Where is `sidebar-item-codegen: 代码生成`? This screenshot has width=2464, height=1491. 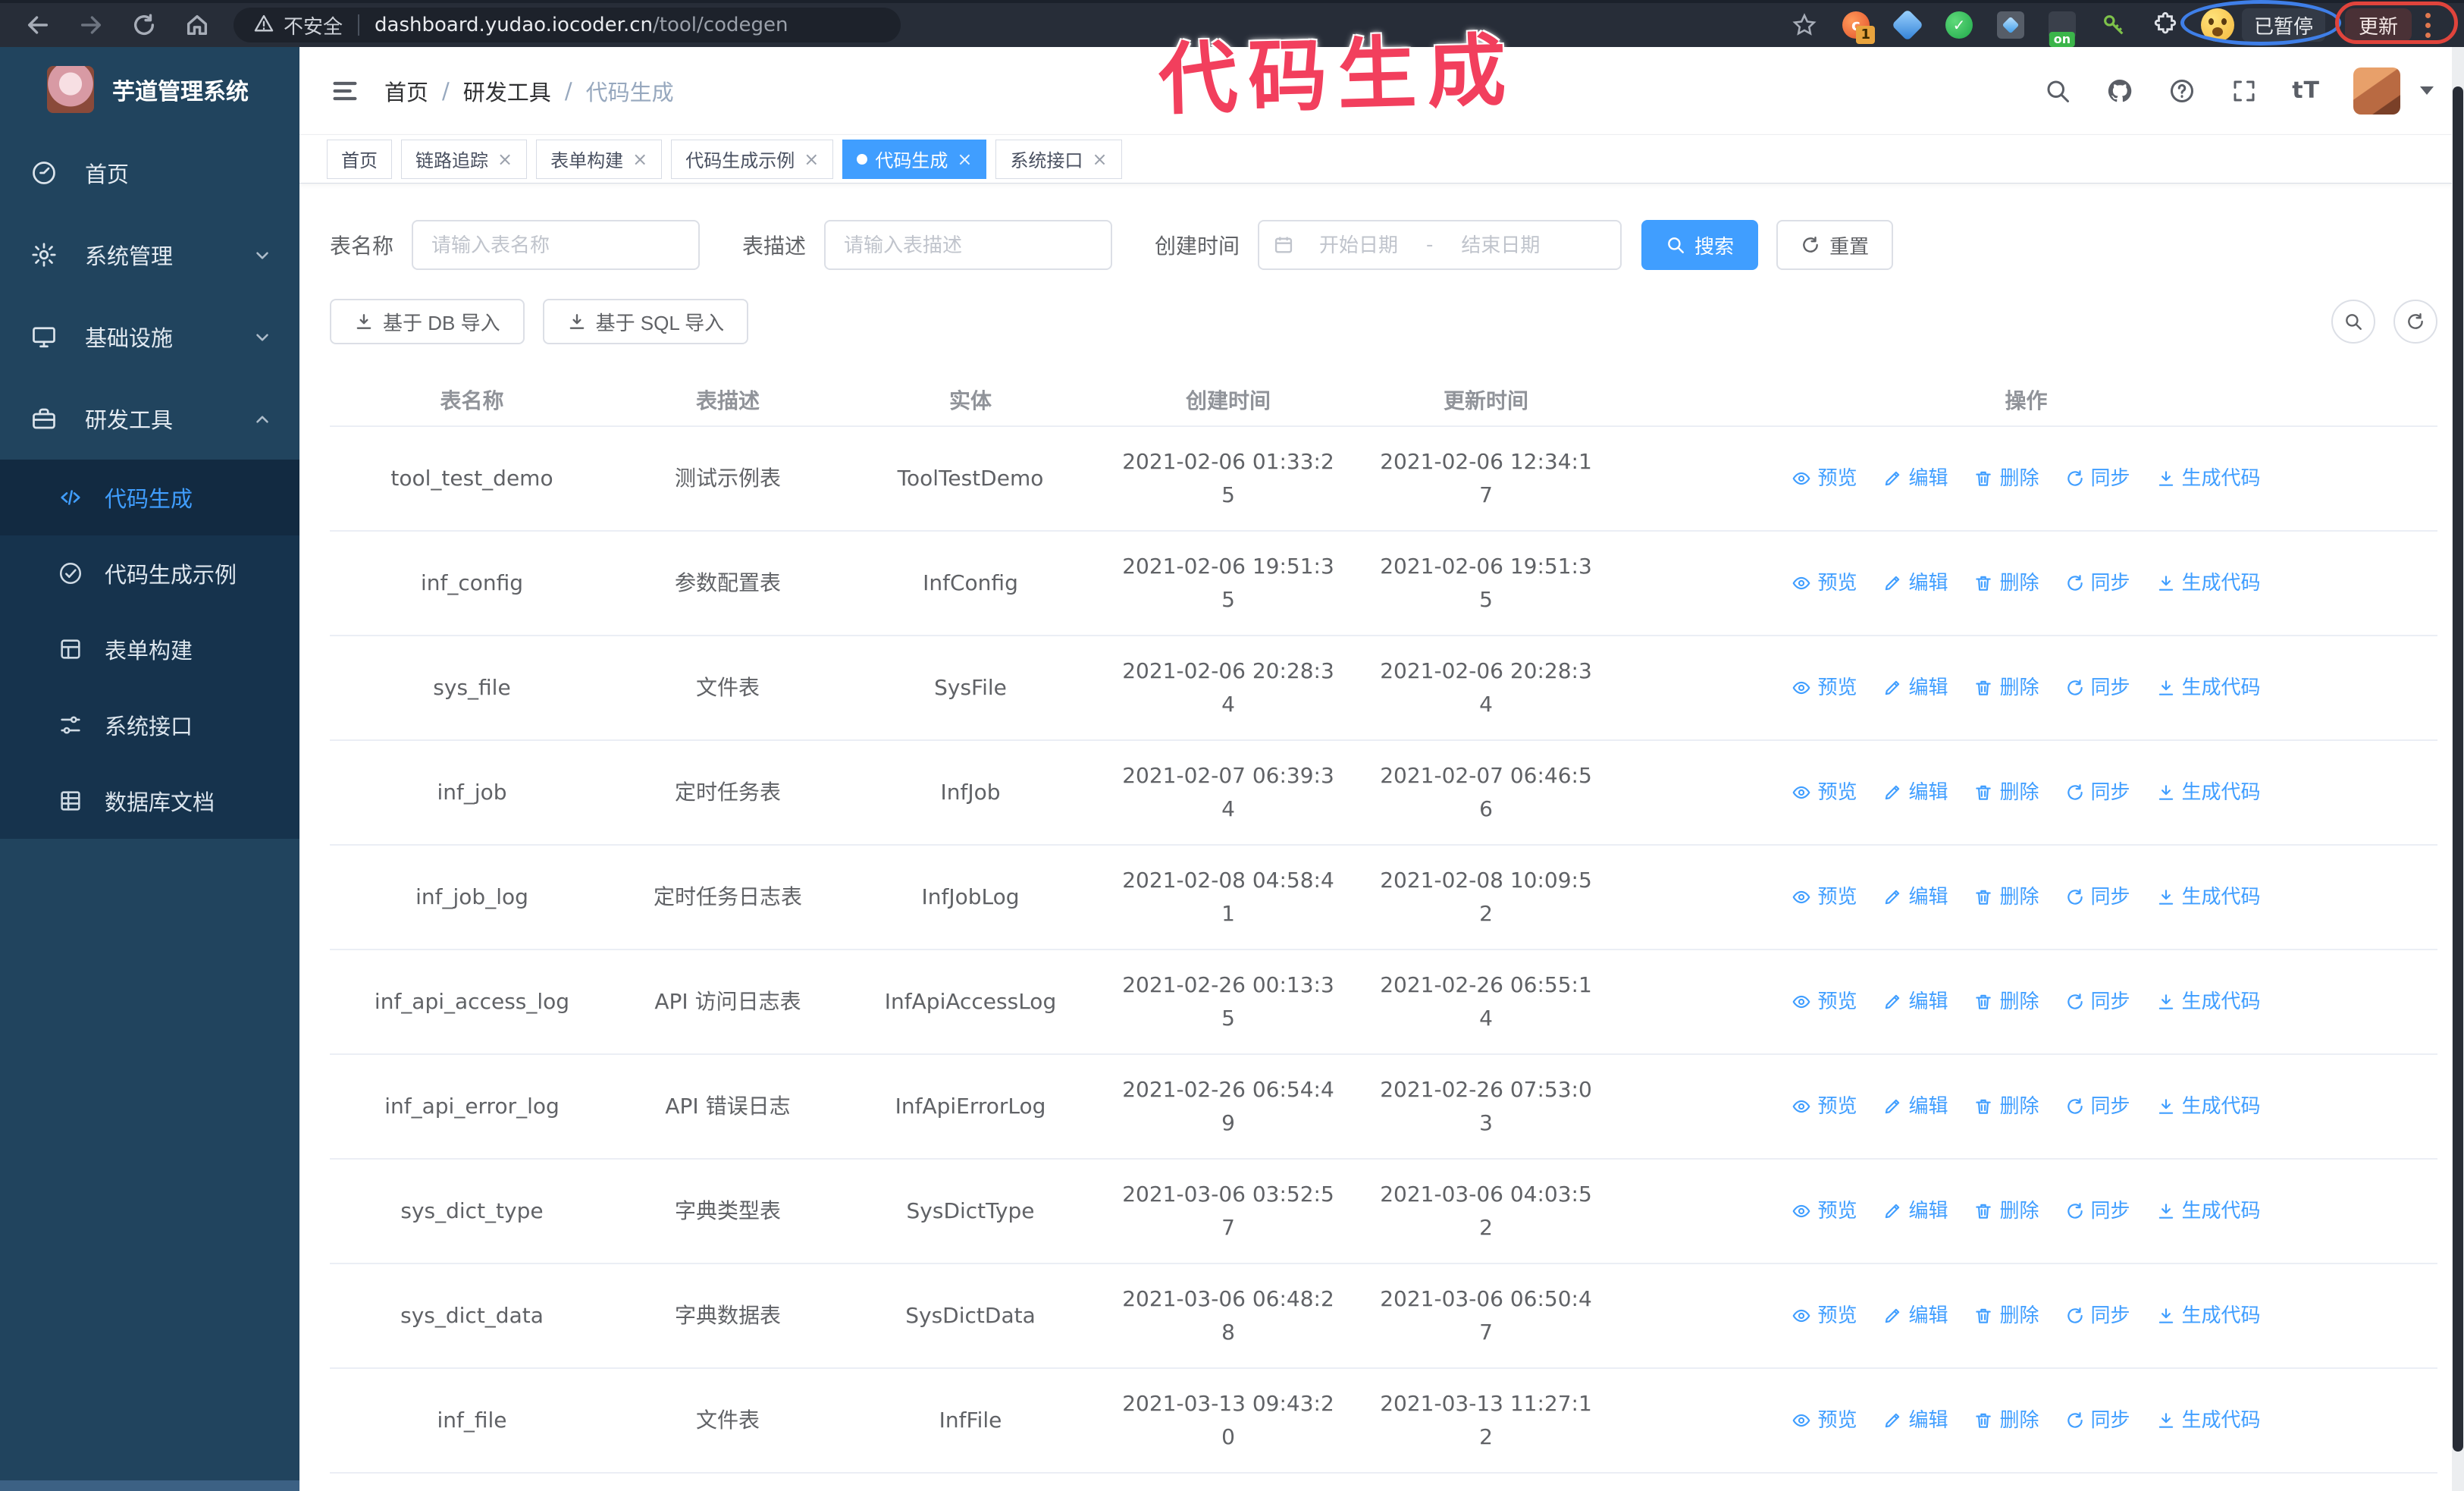
sidebar-item-codegen: 代码生成 is located at coordinates (150, 497).